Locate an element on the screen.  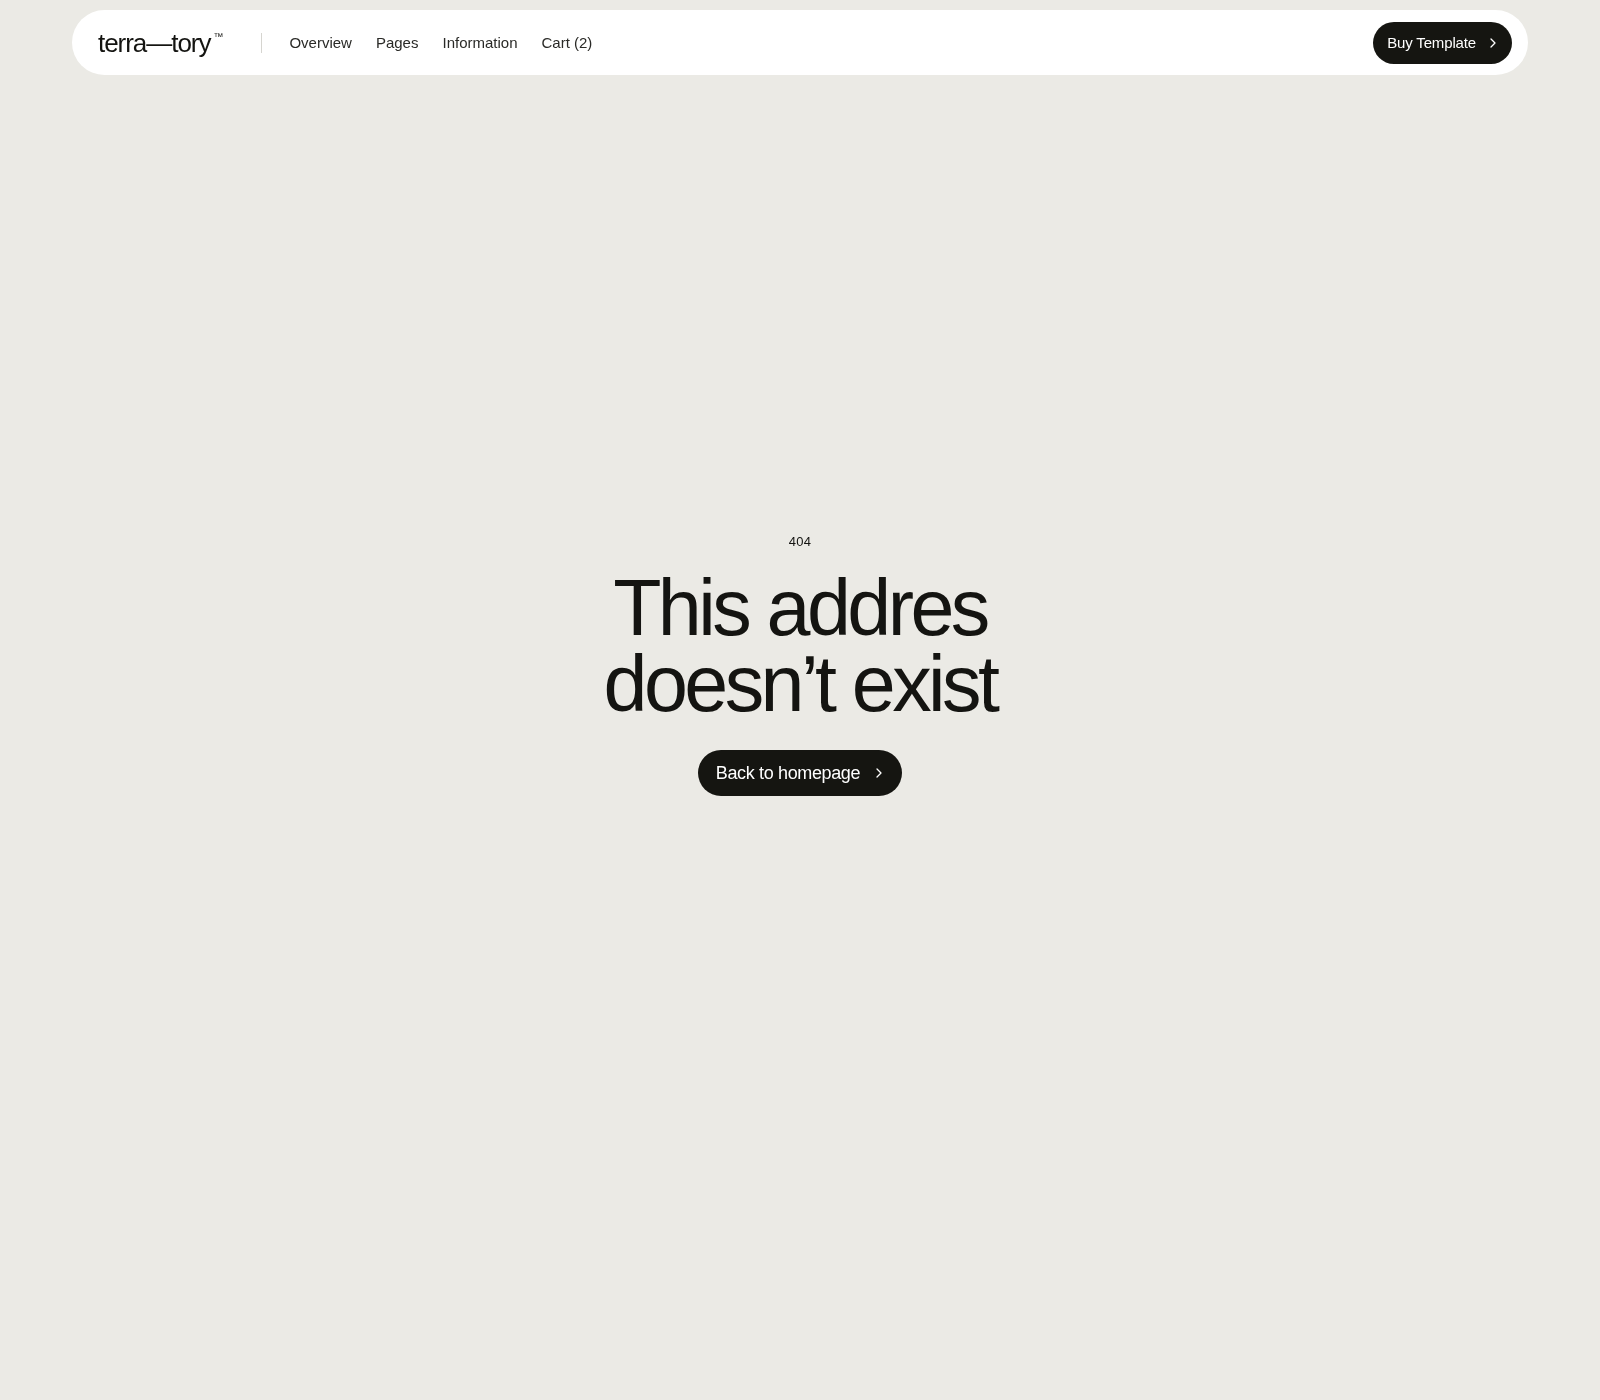
nav-link: Pages is located at coordinates (397, 42).